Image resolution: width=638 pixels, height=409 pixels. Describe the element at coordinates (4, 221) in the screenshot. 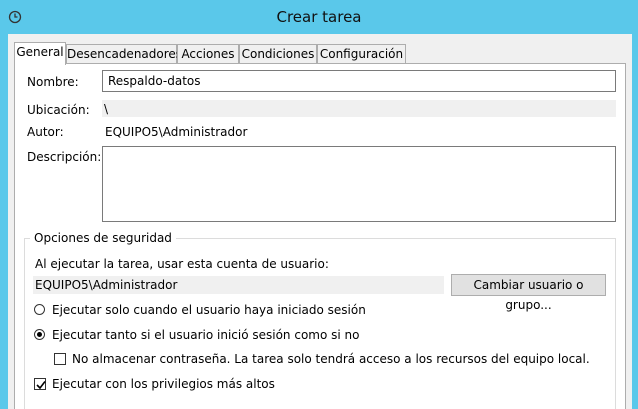

I see `window-border-left` at that location.